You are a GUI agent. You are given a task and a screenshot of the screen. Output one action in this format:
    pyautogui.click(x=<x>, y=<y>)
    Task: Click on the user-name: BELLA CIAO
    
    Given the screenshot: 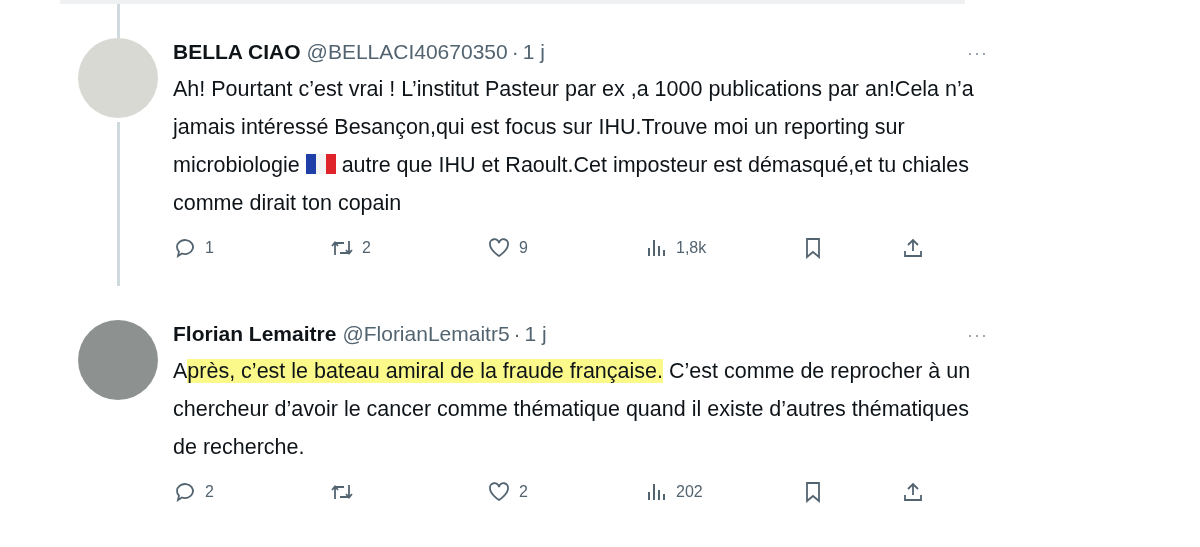 What is the action you would take?
    pyautogui.click(x=237, y=52)
    